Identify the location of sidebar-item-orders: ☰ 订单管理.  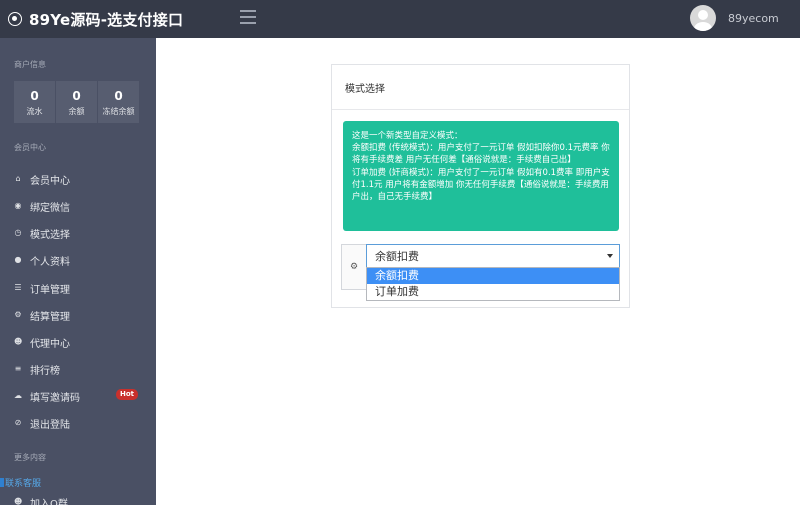
(79, 288).